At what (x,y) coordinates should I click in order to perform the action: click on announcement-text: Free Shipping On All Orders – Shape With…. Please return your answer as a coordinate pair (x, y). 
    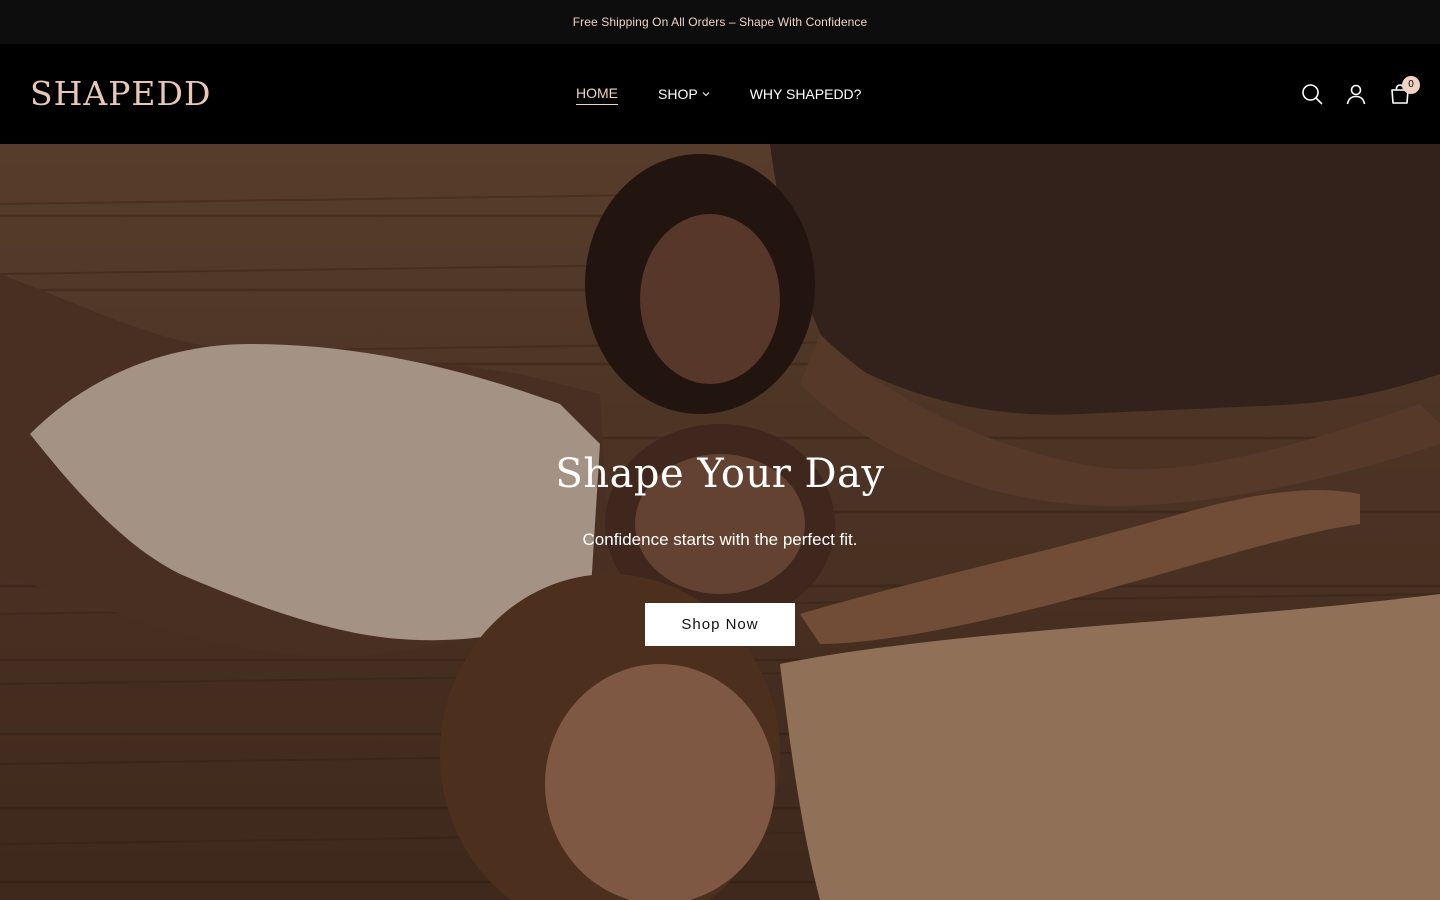
    Looking at the image, I should click on (720, 22).